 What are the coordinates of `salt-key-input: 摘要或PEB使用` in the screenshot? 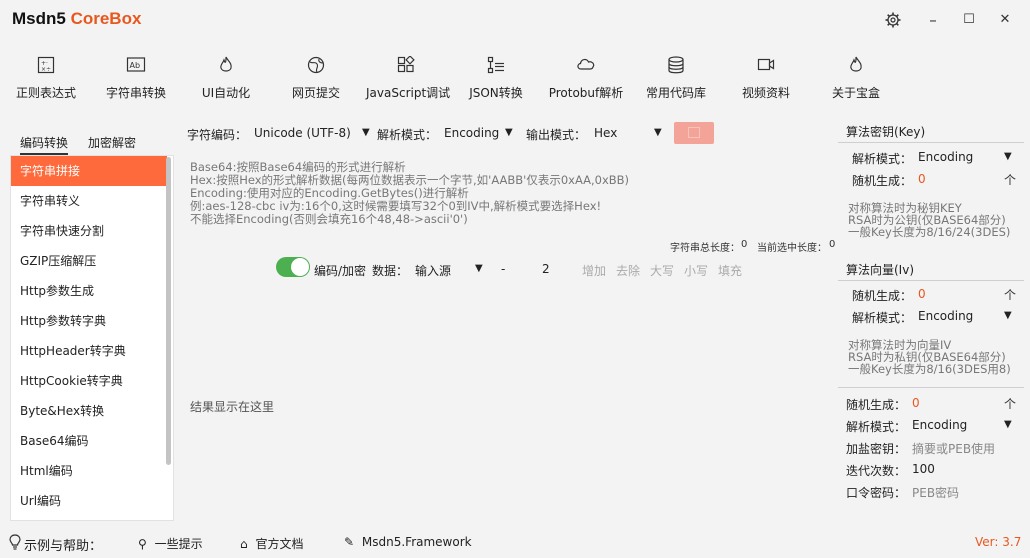 It's located at (953, 448).